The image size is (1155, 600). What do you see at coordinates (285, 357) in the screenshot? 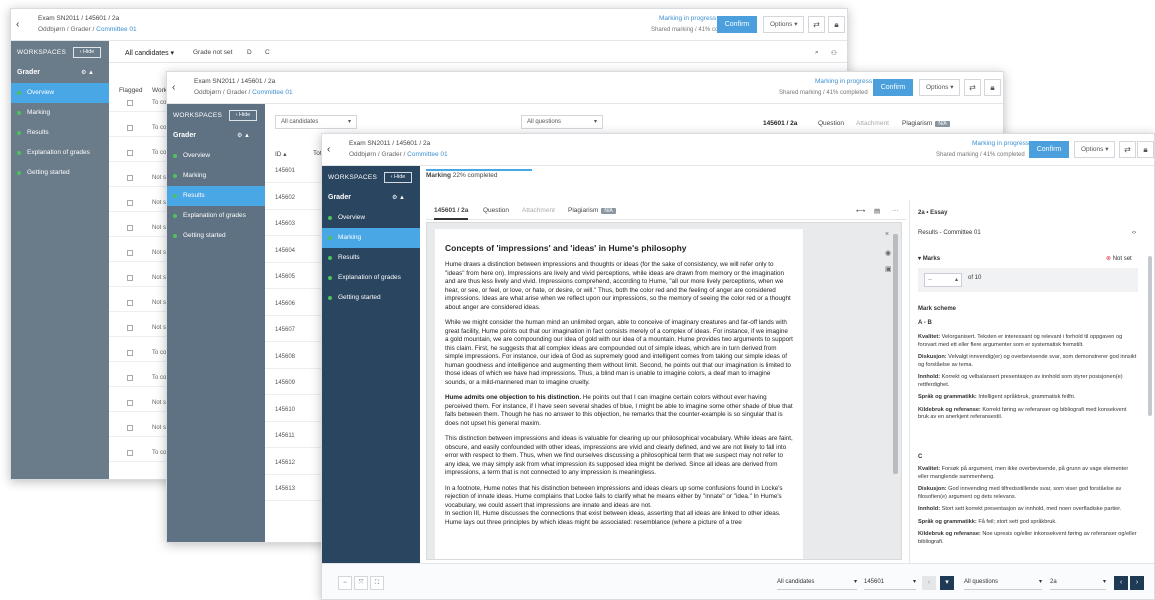
I see `table-row: 145608` at bounding box center [285, 357].